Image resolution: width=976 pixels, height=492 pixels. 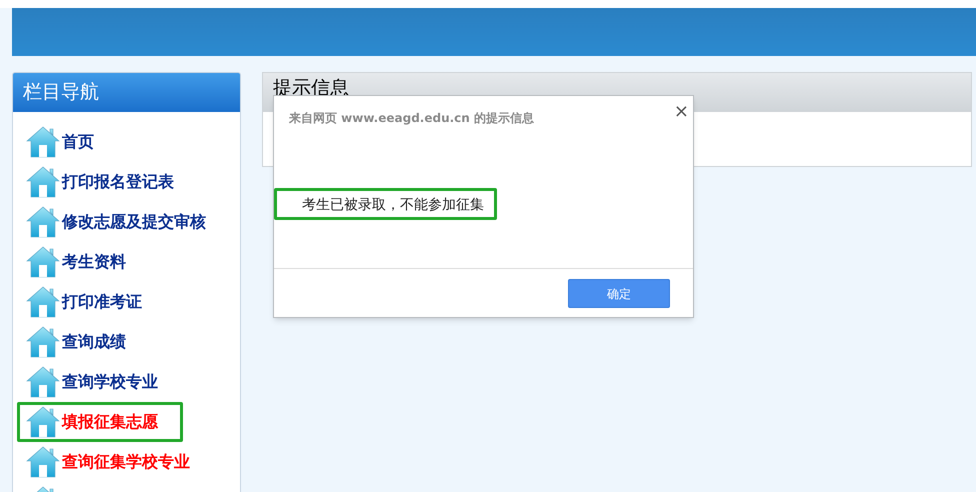 What do you see at coordinates (94, 262) in the screenshot?
I see `nav-link: 考生资料` at bounding box center [94, 262].